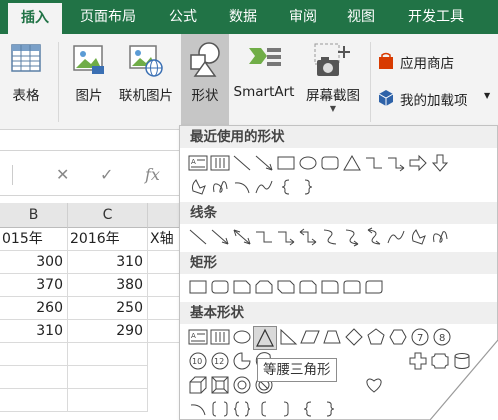 Image resolution: width=498 pixels, height=420 pixels. What do you see at coordinates (265, 338) in the screenshot?
I see `isosceles-triangle-icon` at bounding box center [265, 338].